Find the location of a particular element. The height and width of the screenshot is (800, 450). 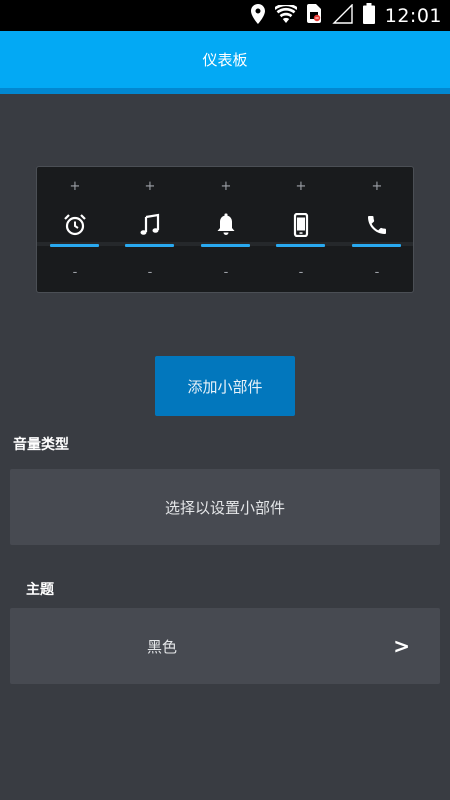

phone-device-icon is located at coordinates (301, 225).